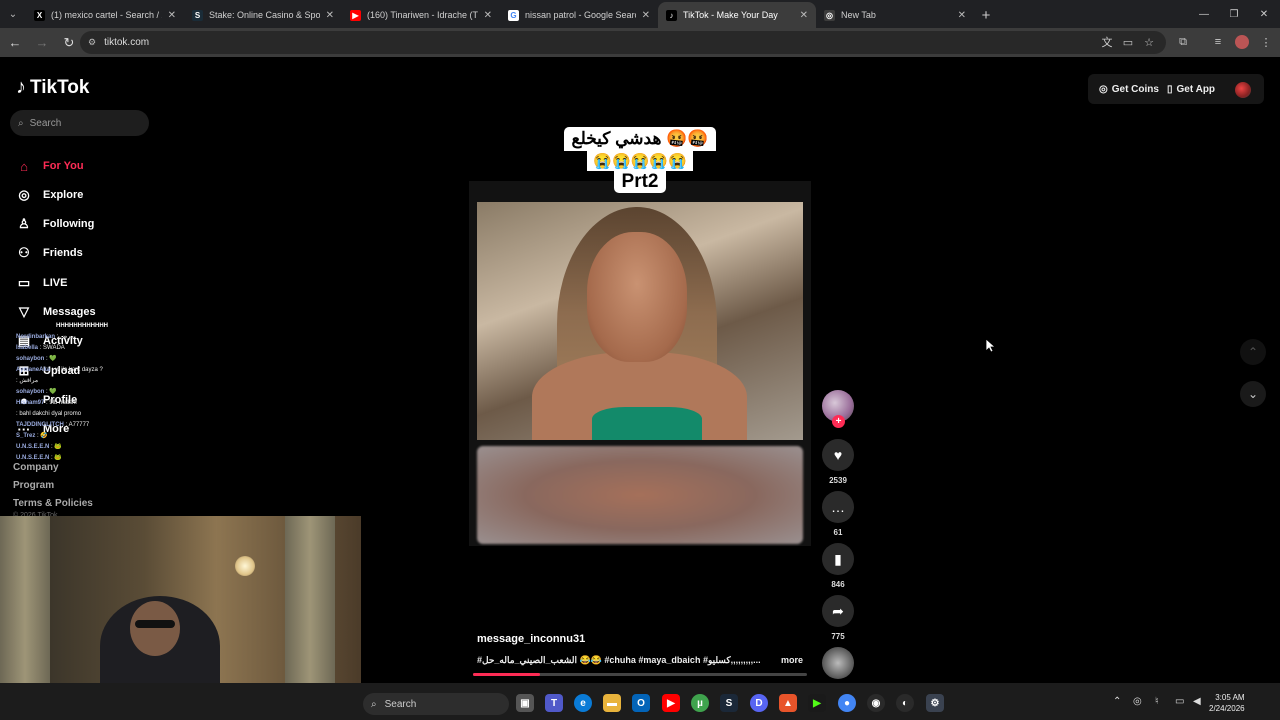 This screenshot has width=1280, height=720. I want to click on chat-text: 💚, so click(53, 359).